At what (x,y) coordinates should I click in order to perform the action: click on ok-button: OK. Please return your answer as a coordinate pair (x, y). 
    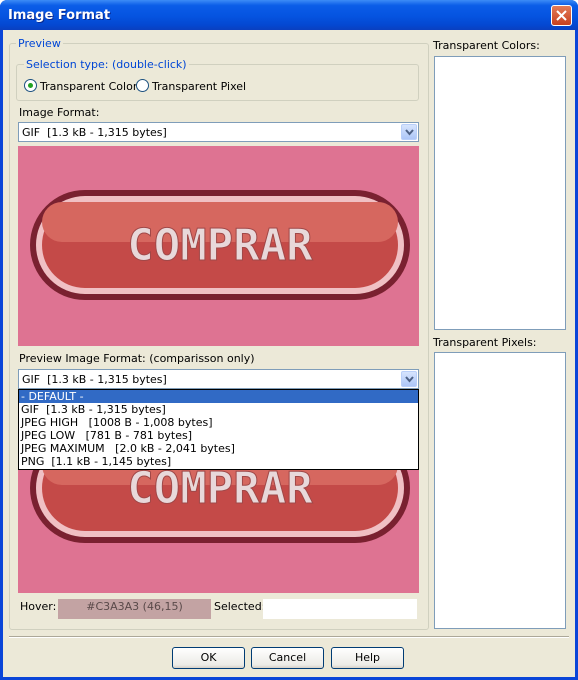
    Looking at the image, I should click on (208, 658).